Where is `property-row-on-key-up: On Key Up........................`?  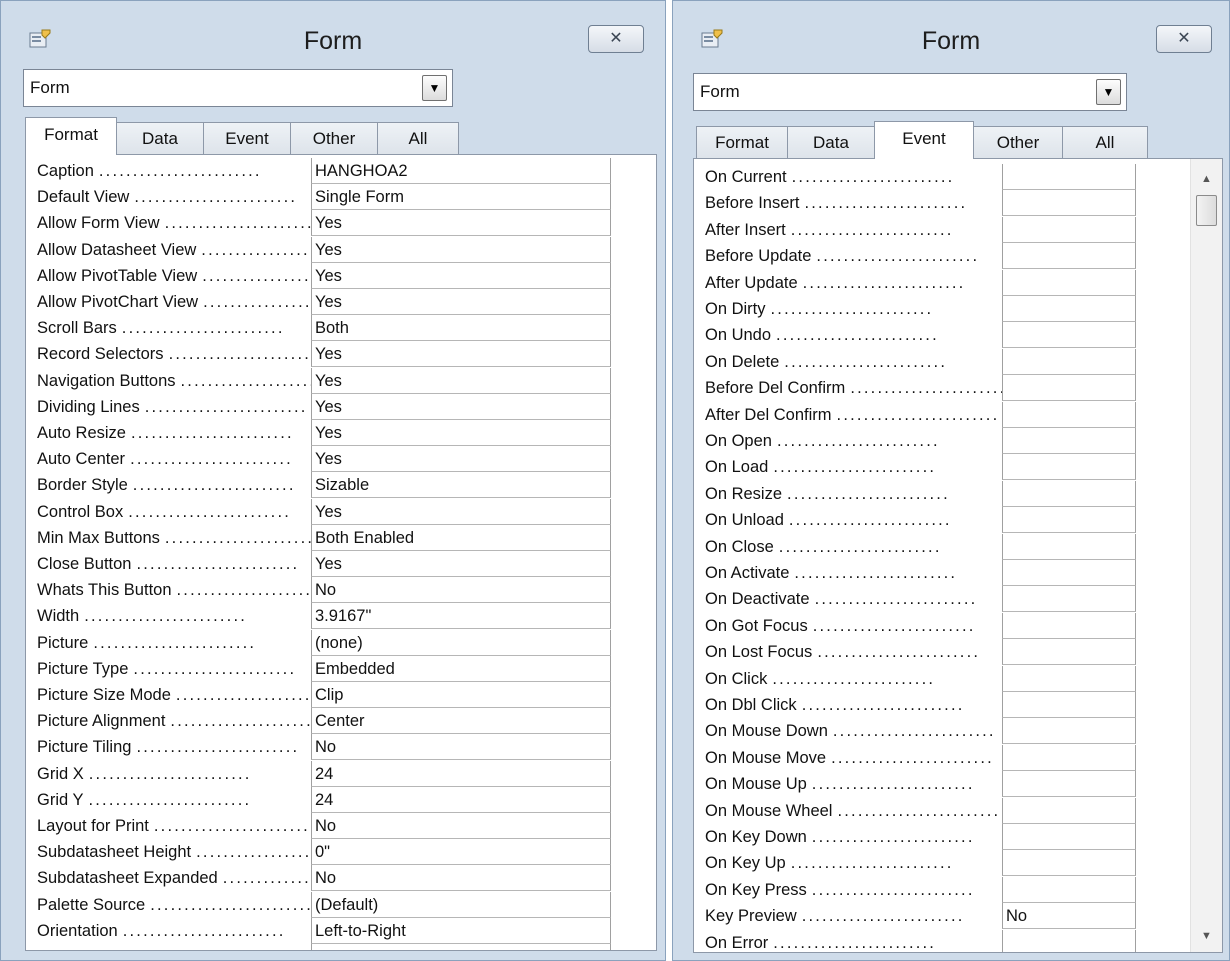
property-row-on-key-up: On Key Up........................ is located at coordinates (915, 863).